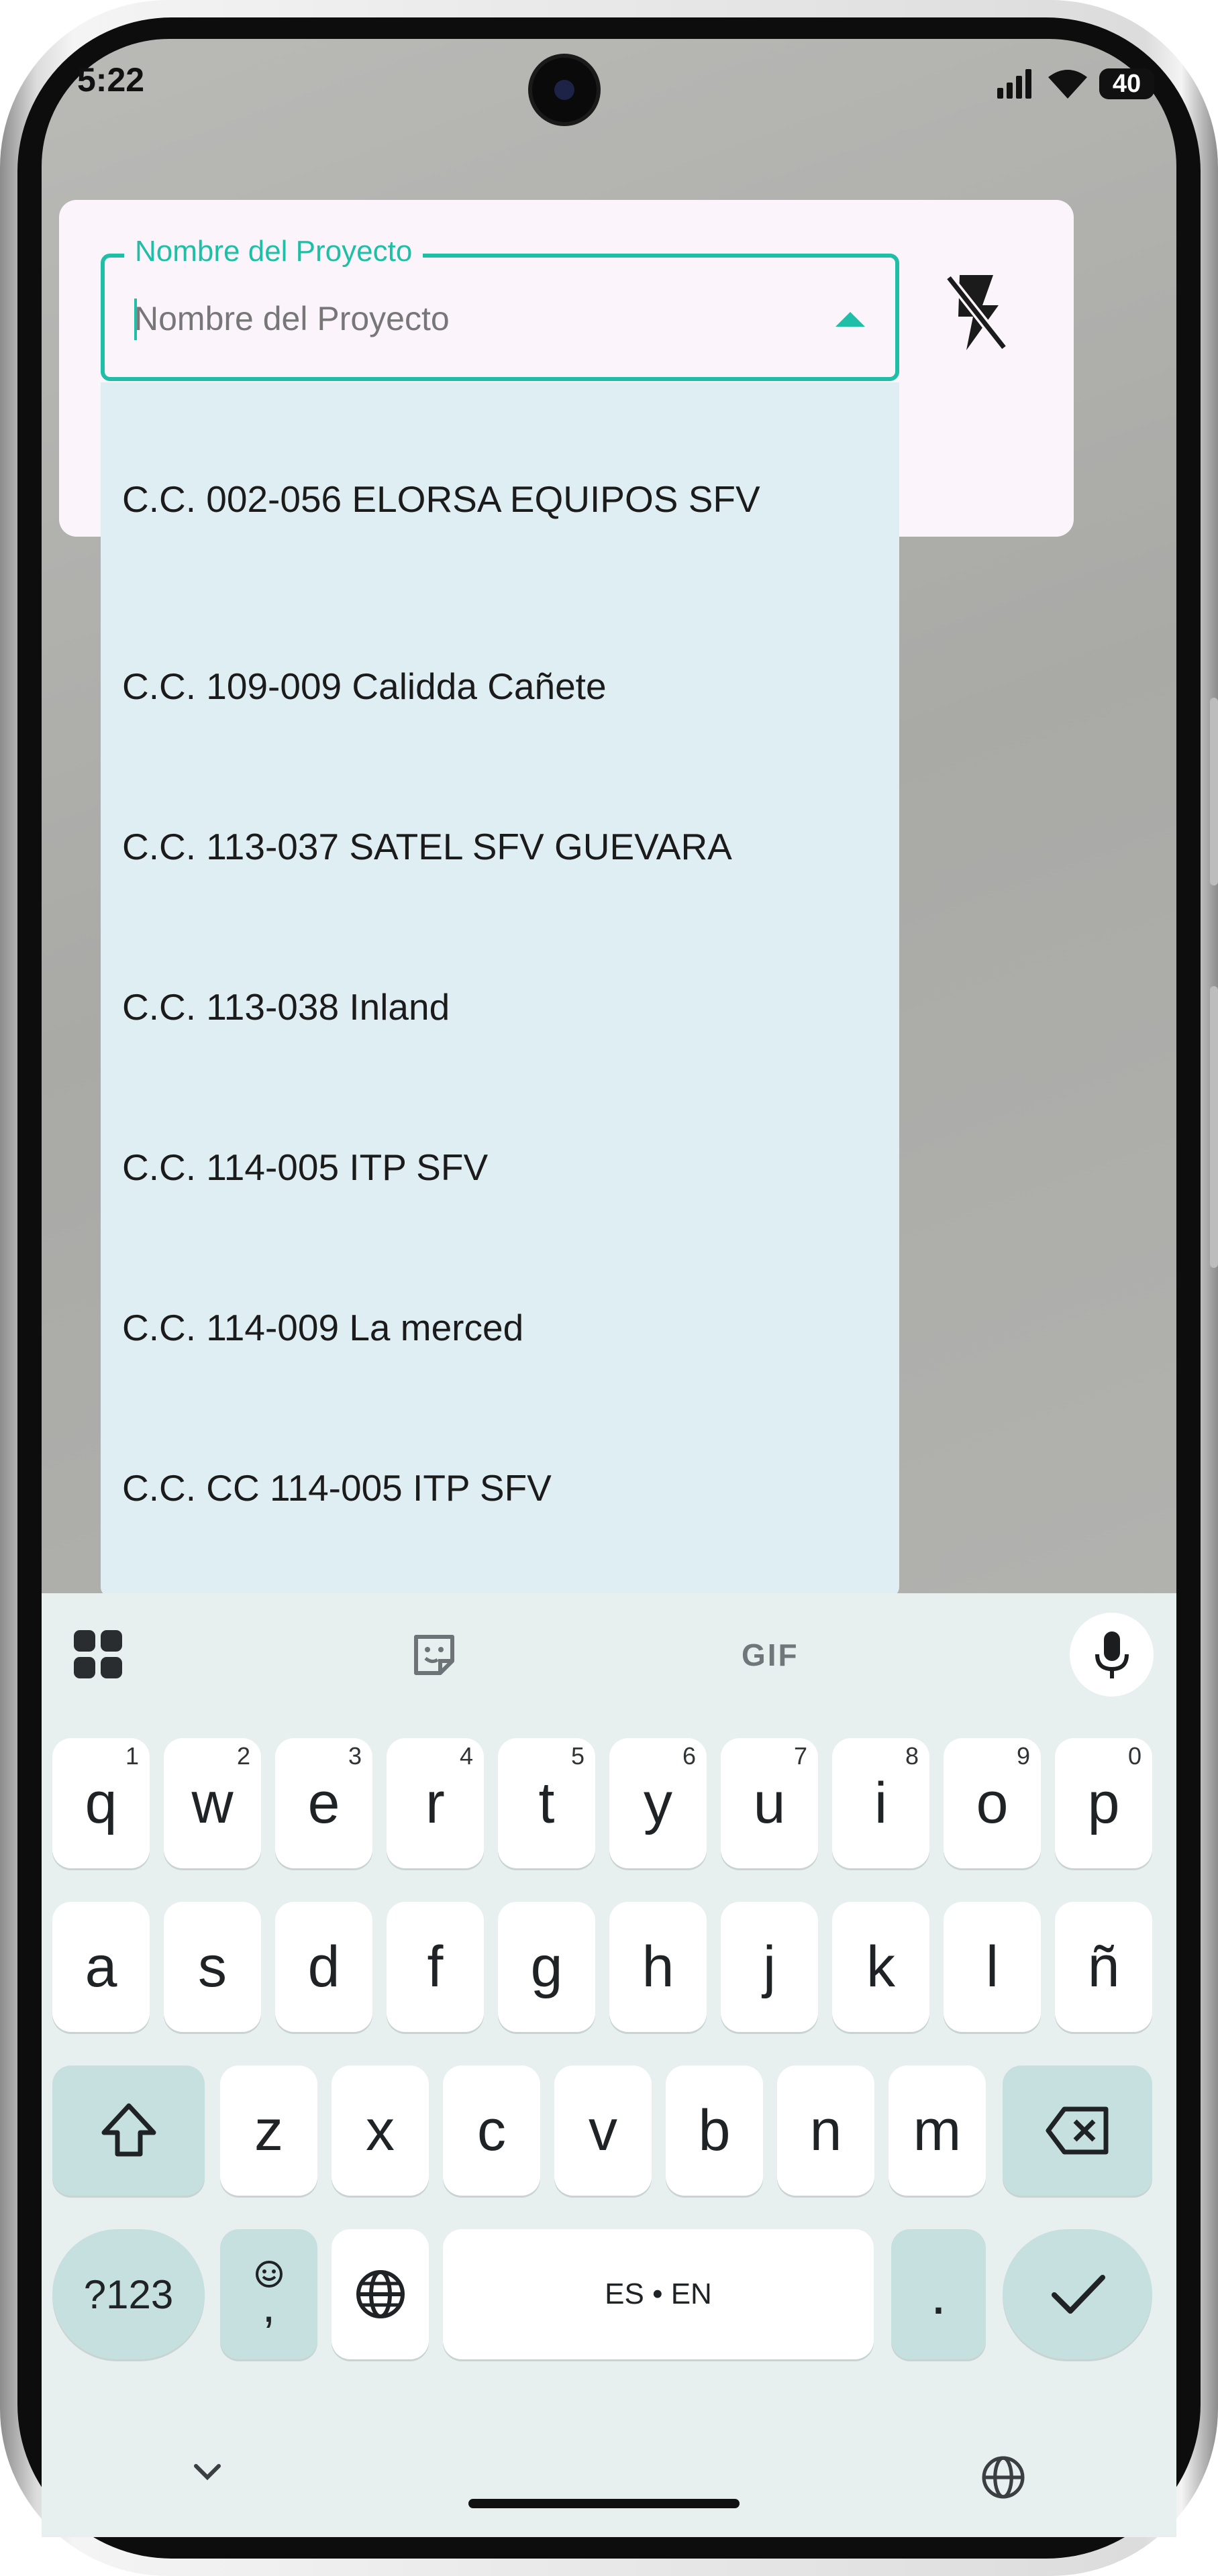  I want to click on flash-off-icon, so click(977, 312).